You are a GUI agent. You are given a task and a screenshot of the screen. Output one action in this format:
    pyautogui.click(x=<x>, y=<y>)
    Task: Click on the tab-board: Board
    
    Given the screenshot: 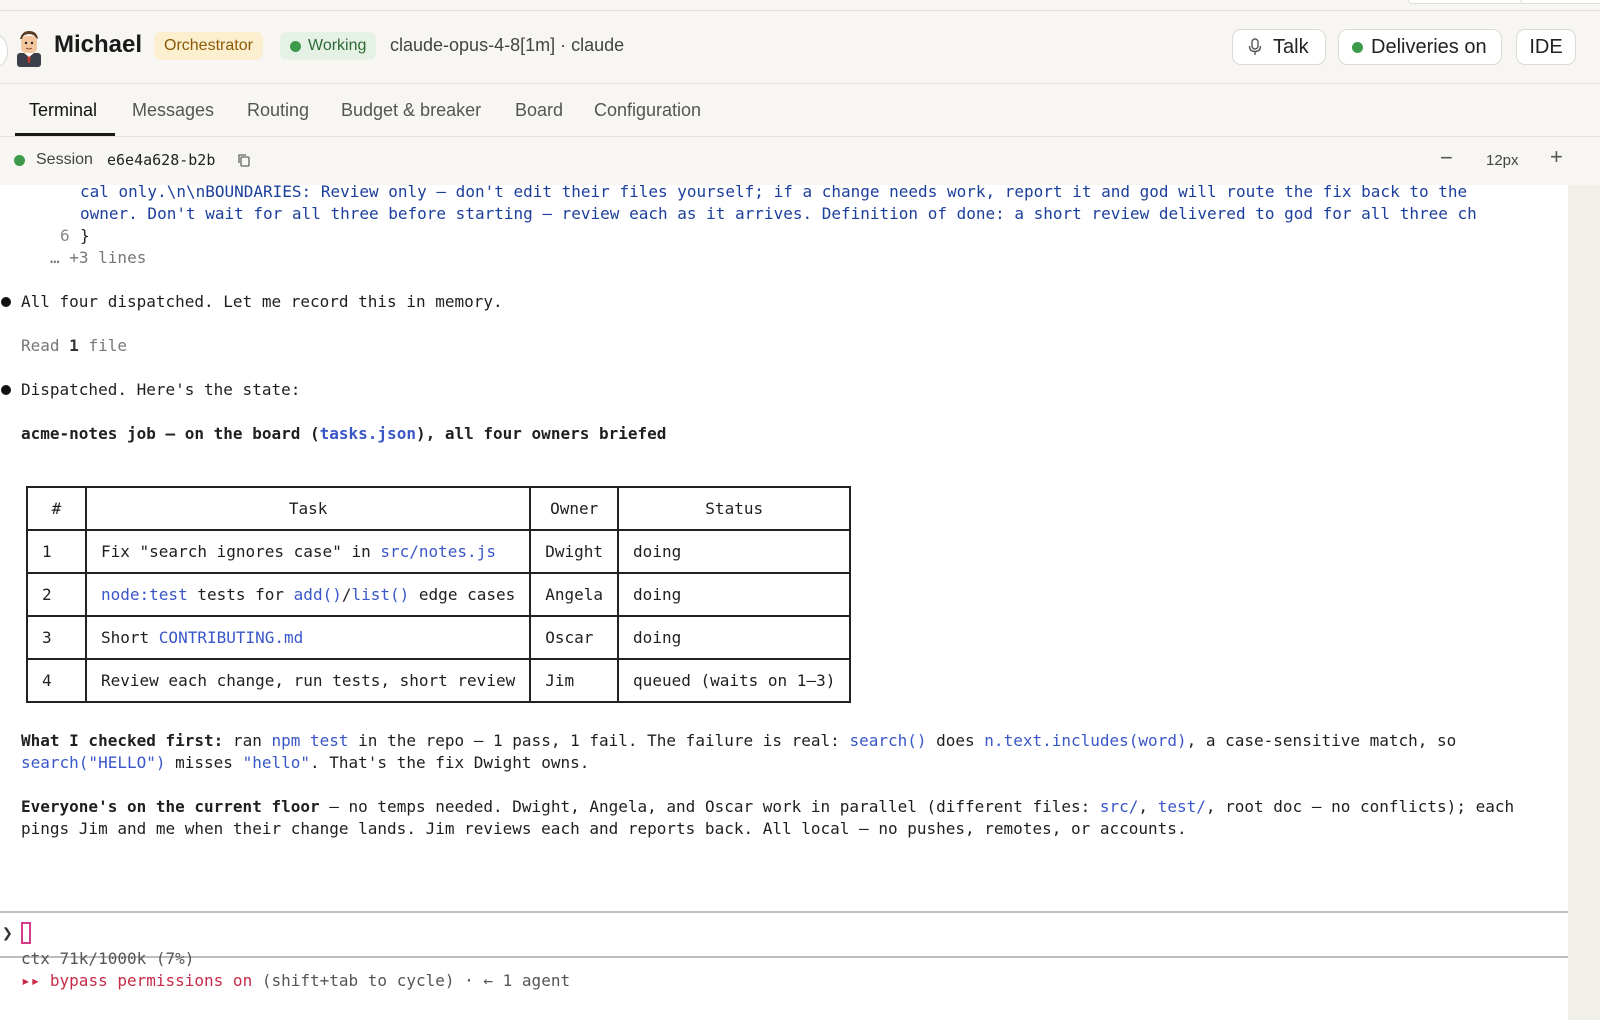 What is the action you would take?
    pyautogui.click(x=539, y=110)
    